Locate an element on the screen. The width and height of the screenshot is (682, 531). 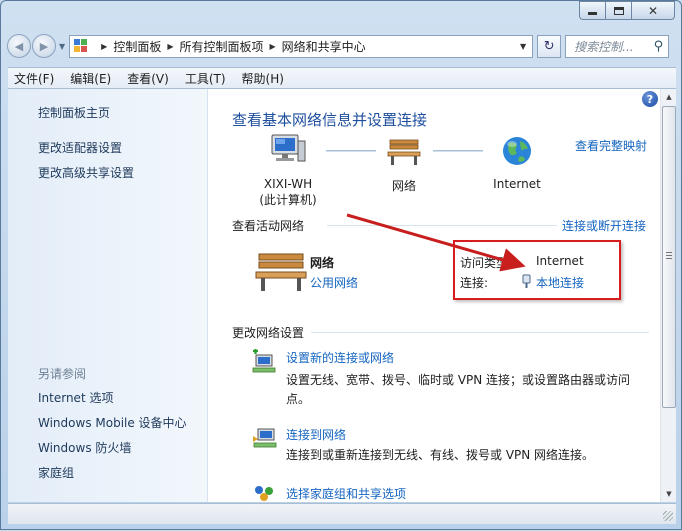
refresh-button: ↻ is located at coordinates (549, 46).